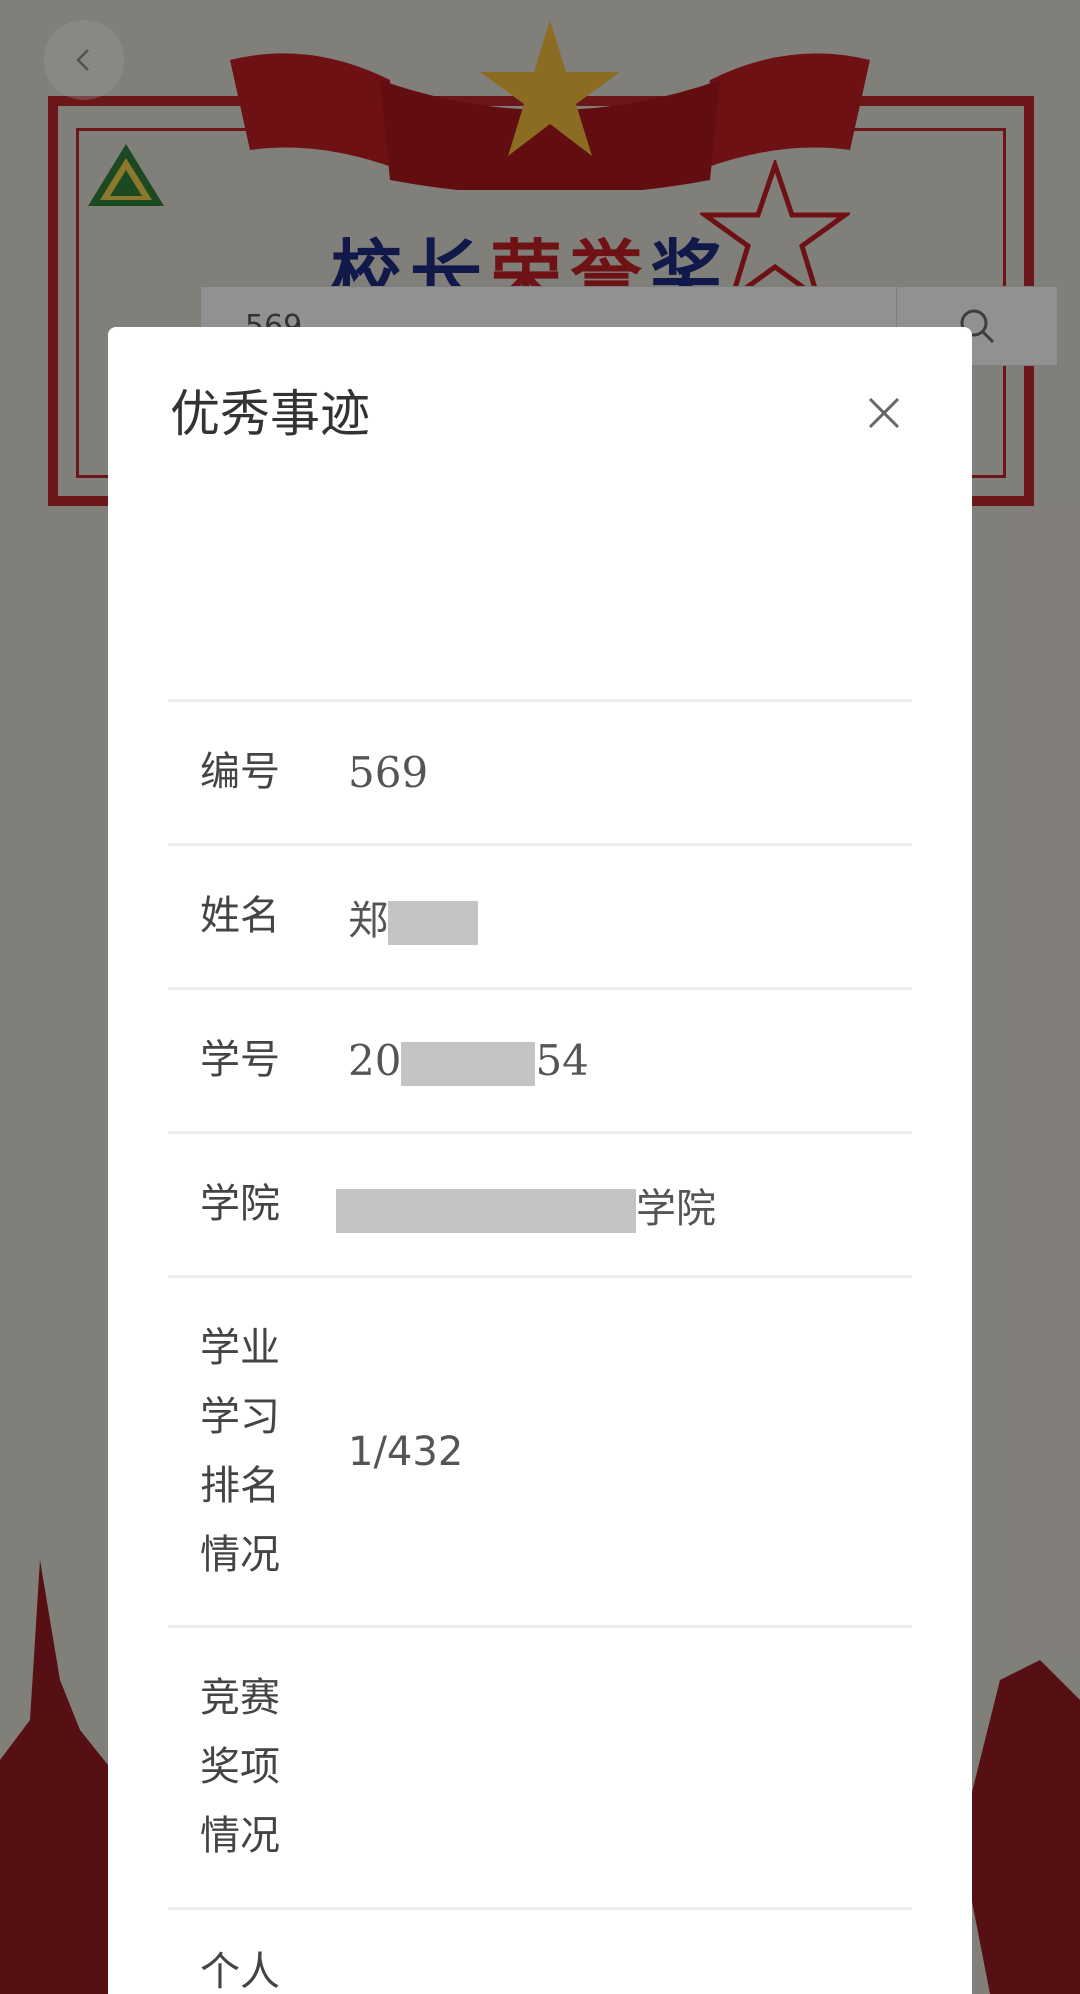 The width and height of the screenshot is (1080, 1994). I want to click on id-prefix: 20, so click(375, 1060).